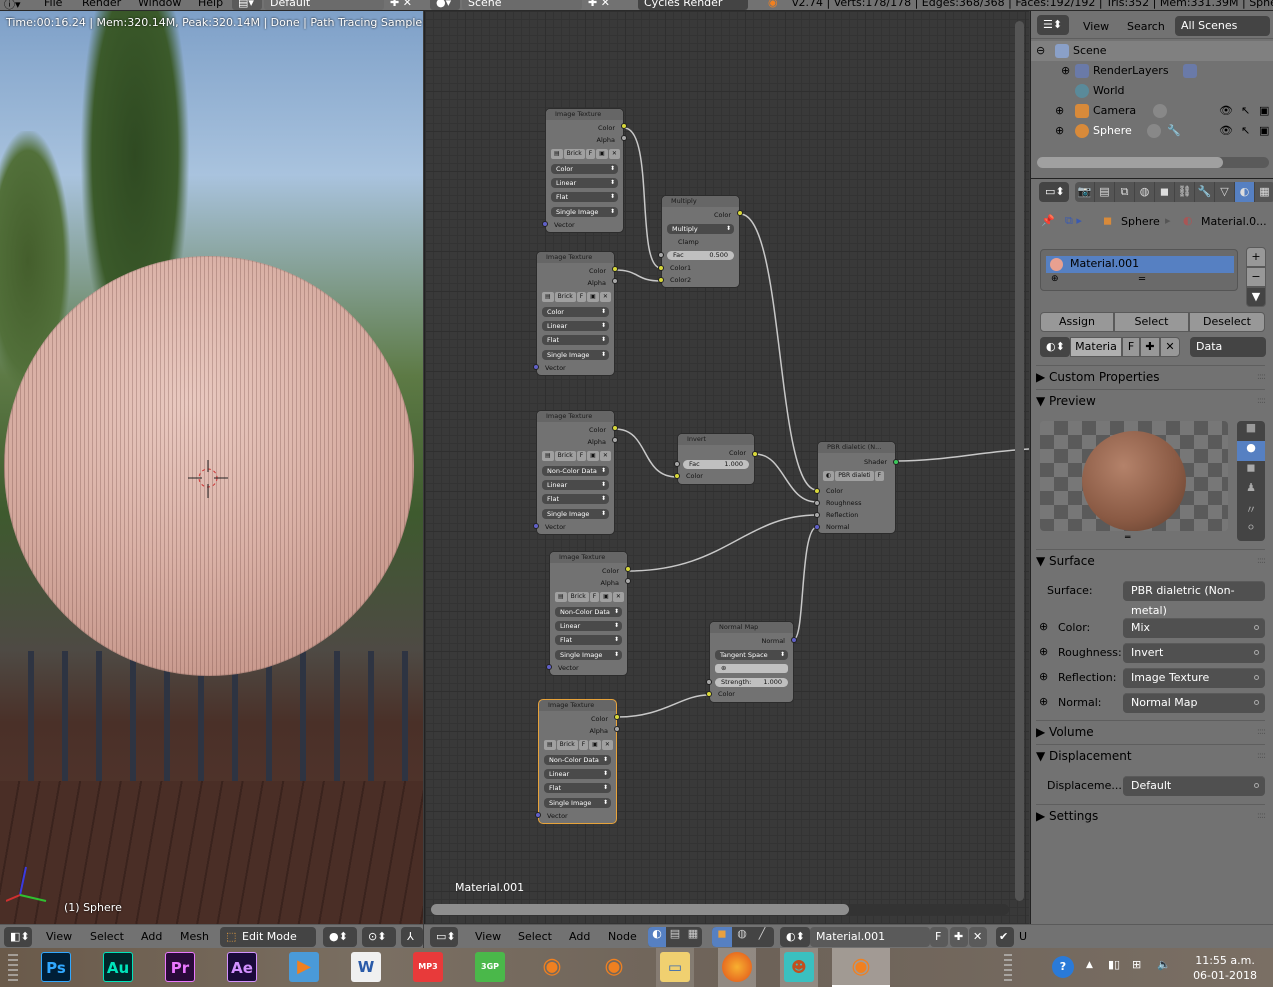 The image size is (1273, 987). Describe the element at coordinates (751, 655) in the screenshot. I see `space-dropdown: Tangent Space` at that location.